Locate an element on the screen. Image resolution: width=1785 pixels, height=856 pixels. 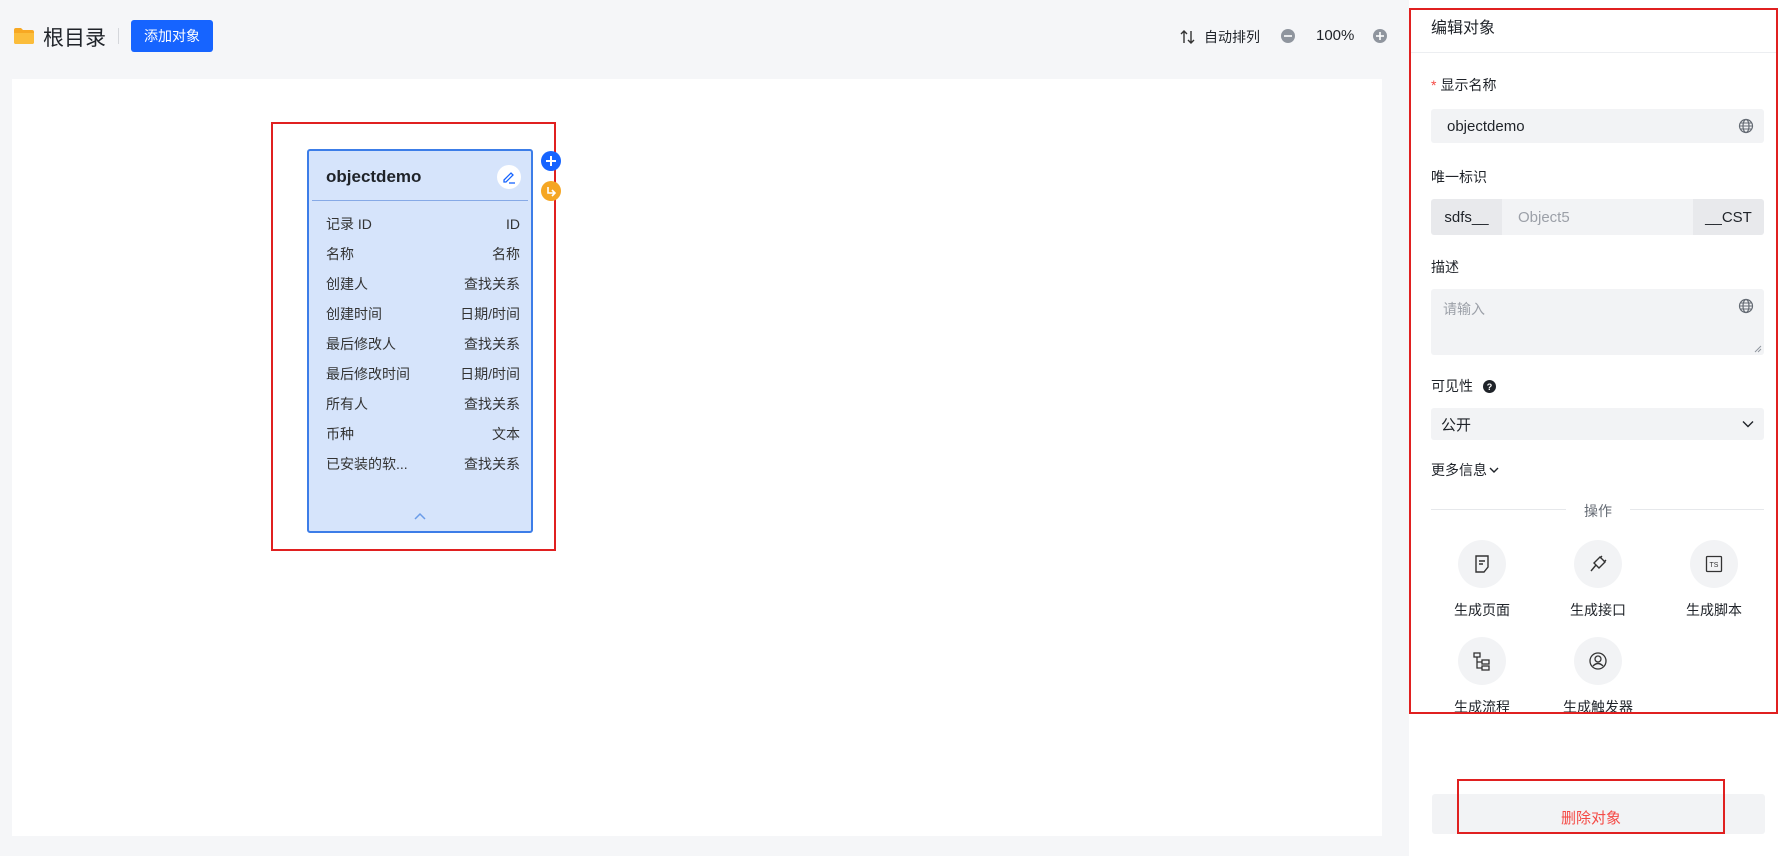
field-row: 记录 ID ID is located at coordinates (420, 224).